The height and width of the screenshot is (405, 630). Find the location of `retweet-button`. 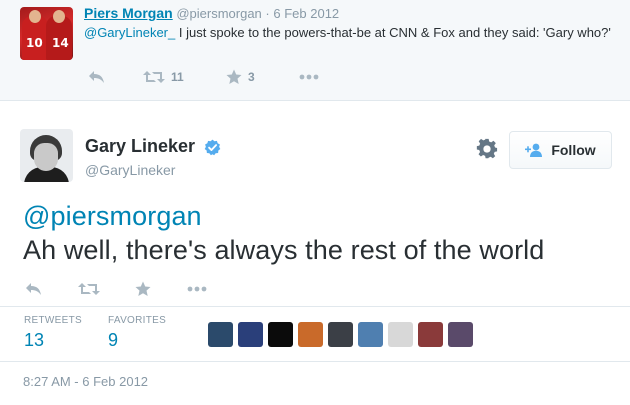

retweet-button is located at coordinates (89, 289).